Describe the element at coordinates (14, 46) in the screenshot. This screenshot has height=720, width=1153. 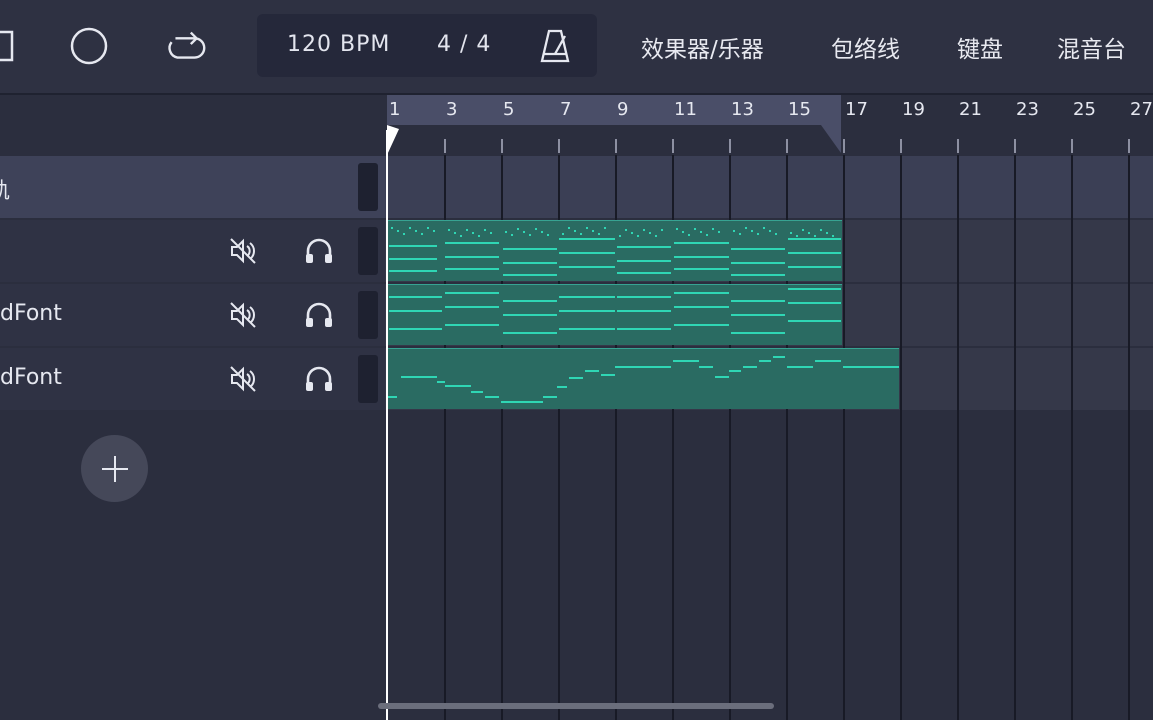
I see `stop-icon` at that location.